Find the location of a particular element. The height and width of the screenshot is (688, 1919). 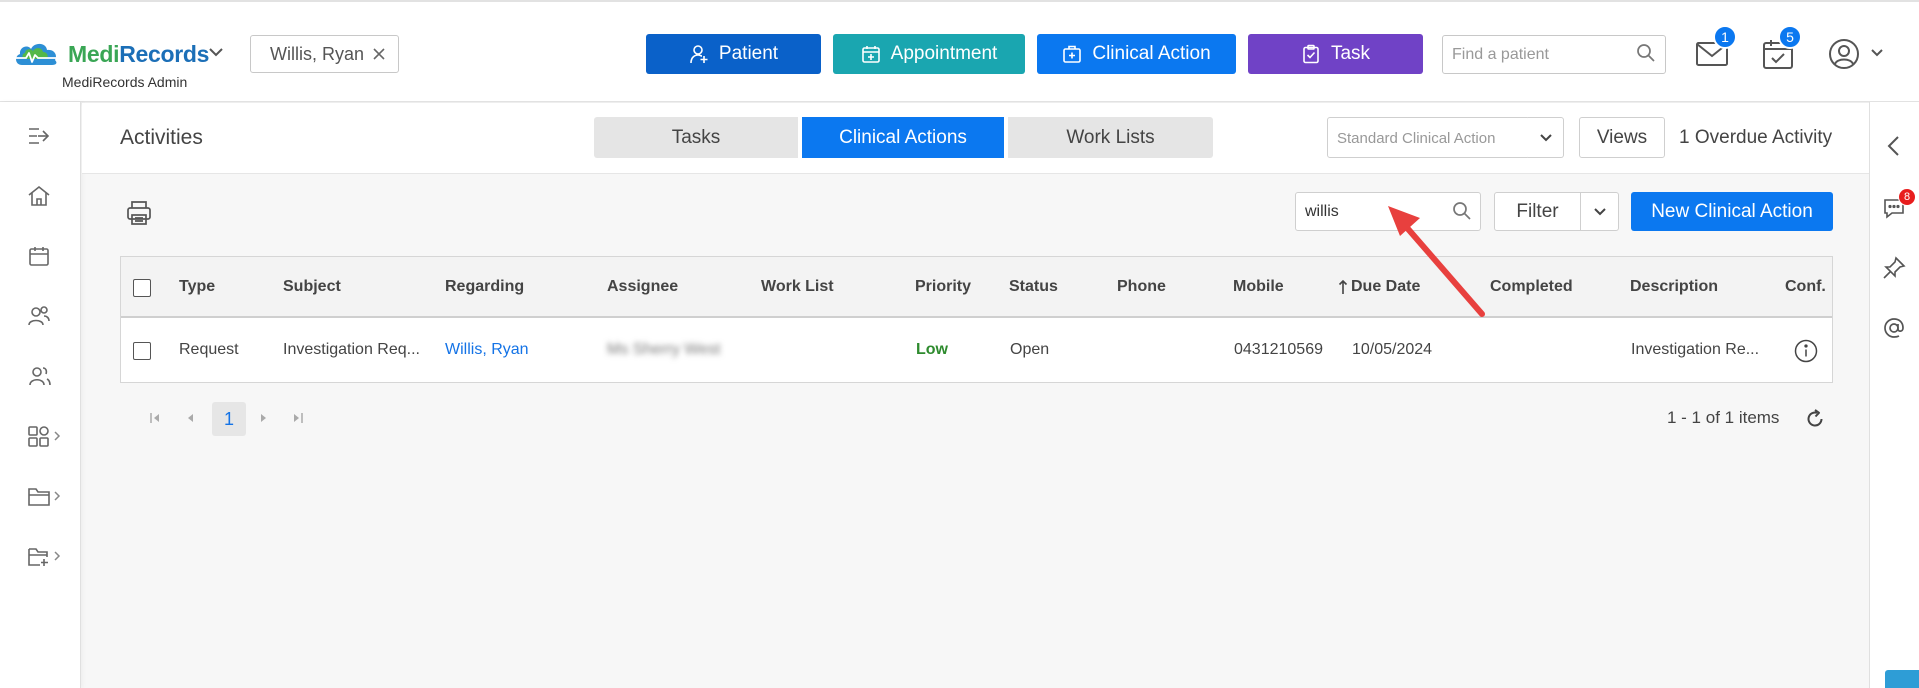

mail-count-badge: 1 is located at coordinates (1725, 37).